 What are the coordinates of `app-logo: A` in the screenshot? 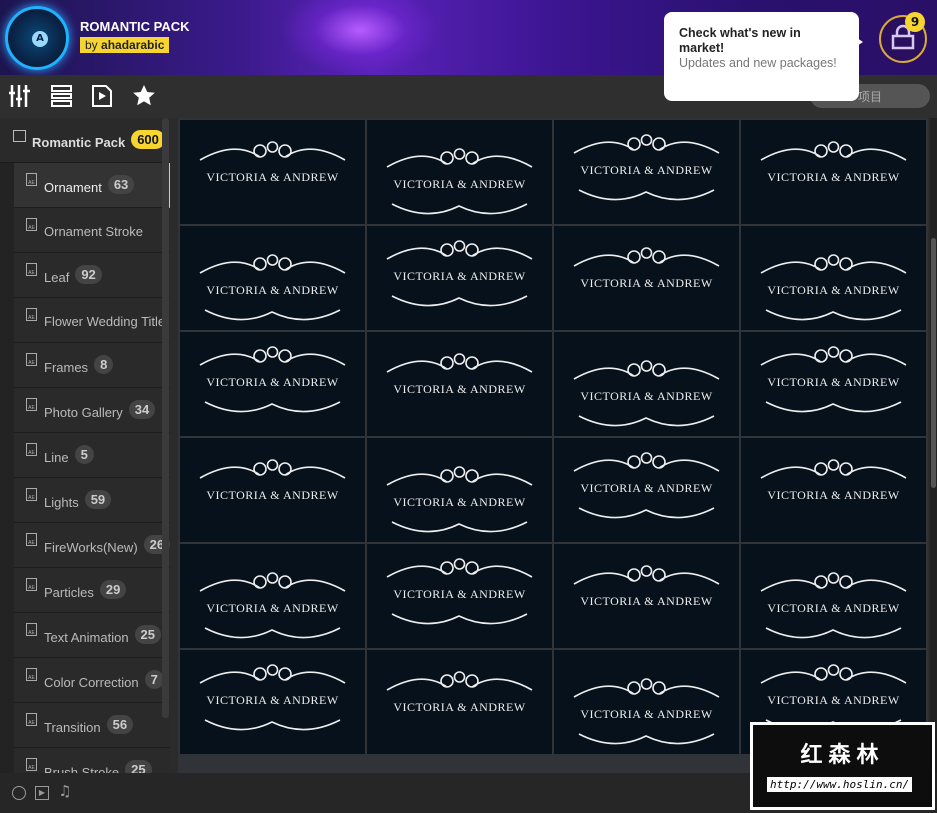 It's located at (37, 38).